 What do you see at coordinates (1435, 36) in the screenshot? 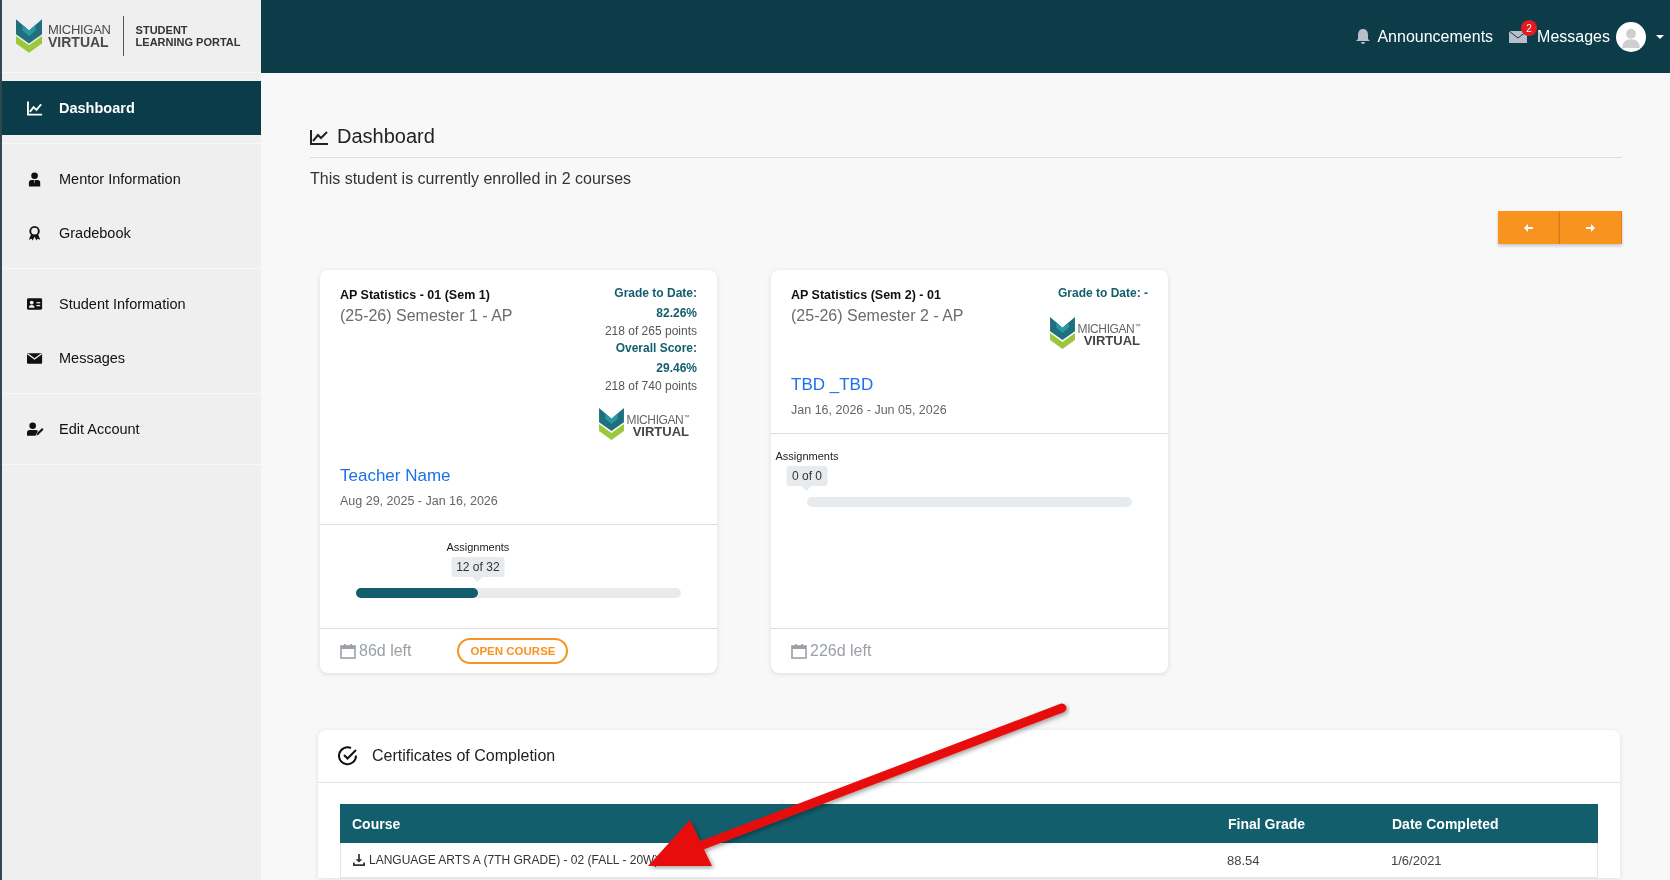
I see `announcements-link: Announcements` at bounding box center [1435, 36].